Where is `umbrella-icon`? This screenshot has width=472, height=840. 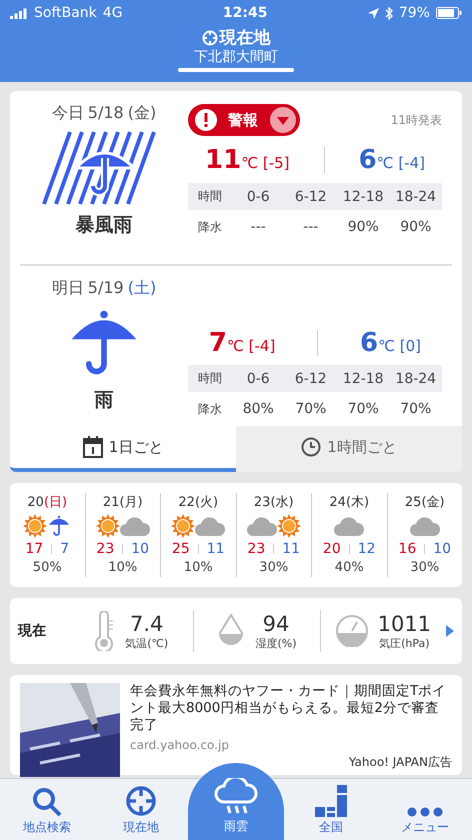
umbrella-icon is located at coordinates (59, 526).